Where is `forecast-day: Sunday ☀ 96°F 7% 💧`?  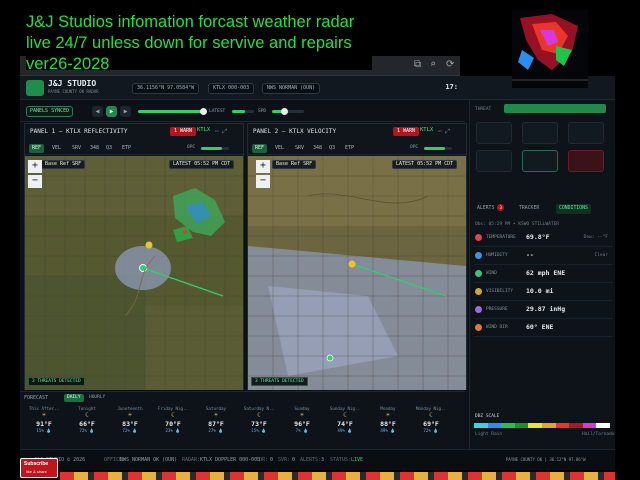 forecast-day: Sunday ☀ 96°F 7% 💧 is located at coordinates (302, 426).